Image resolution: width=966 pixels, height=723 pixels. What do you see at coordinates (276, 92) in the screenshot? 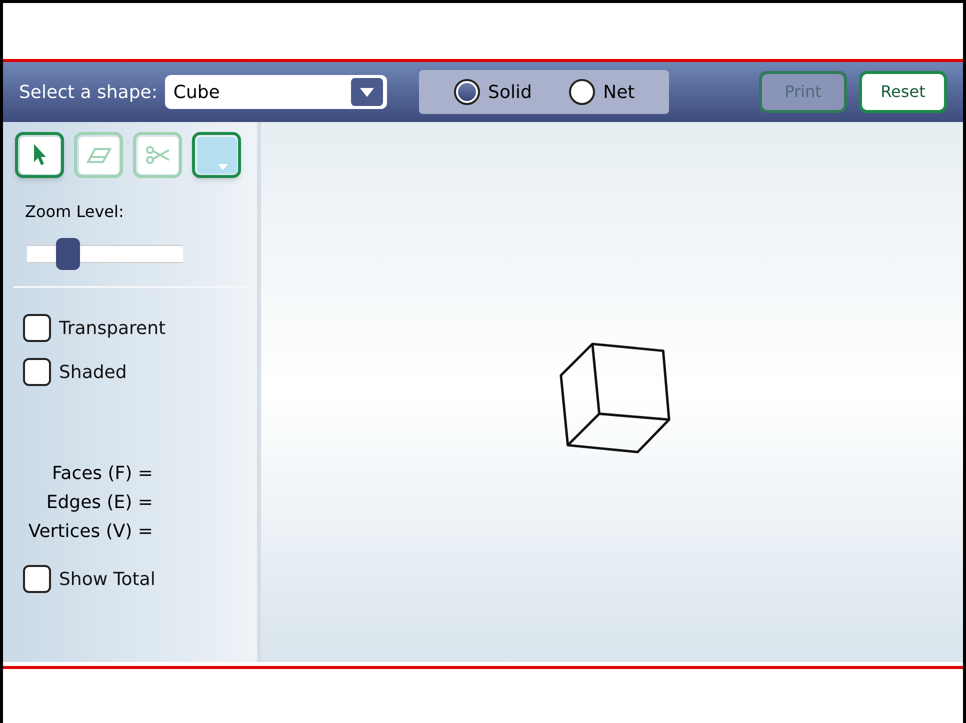
I see `shape-dropdown: Cube` at bounding box center [276, 92].